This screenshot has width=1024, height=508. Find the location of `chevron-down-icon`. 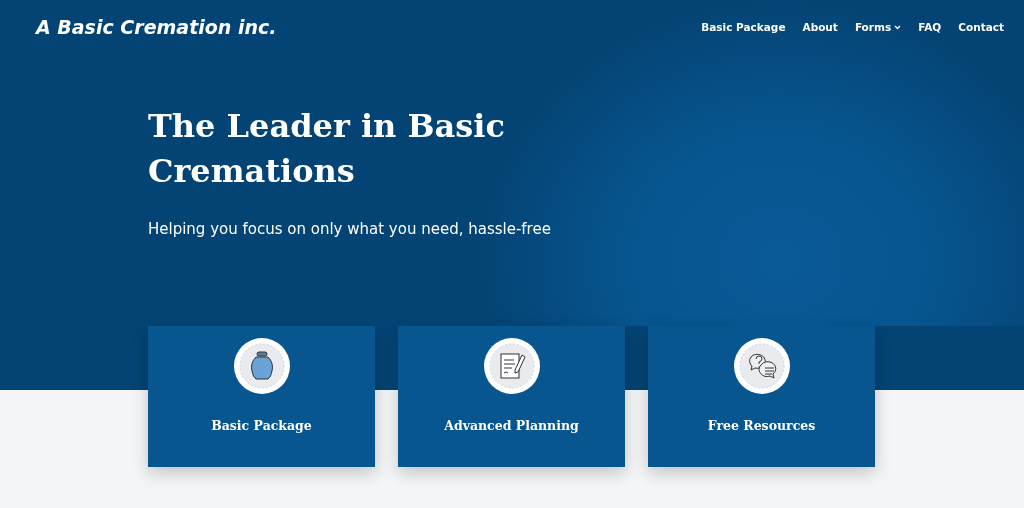

chevron-down-icon is located at coordinates (898, 27).